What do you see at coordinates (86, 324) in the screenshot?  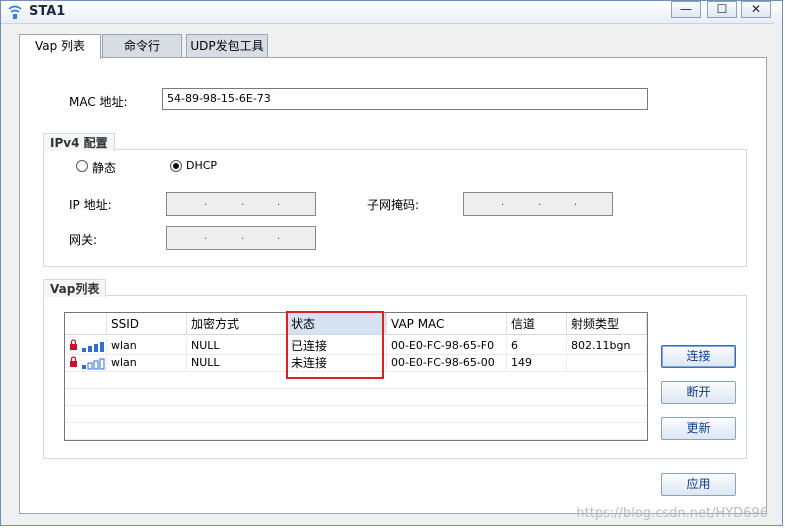 I see `column-header-icon` at bounding box center [86, 324].